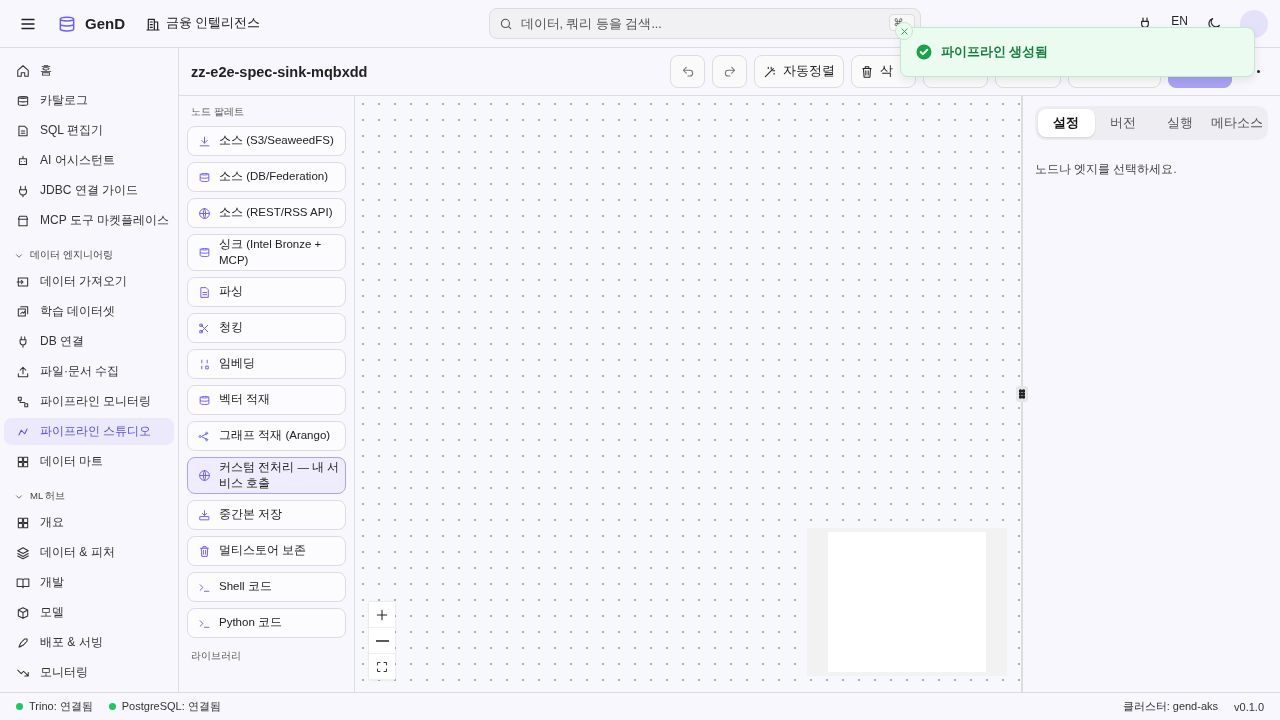 This screenshot has width=1280, height=720. Describe the element at coordinates (89, 220) in the screenshot. I see `sidebar-item: MCP 도구 마켓플레이스` at that location.